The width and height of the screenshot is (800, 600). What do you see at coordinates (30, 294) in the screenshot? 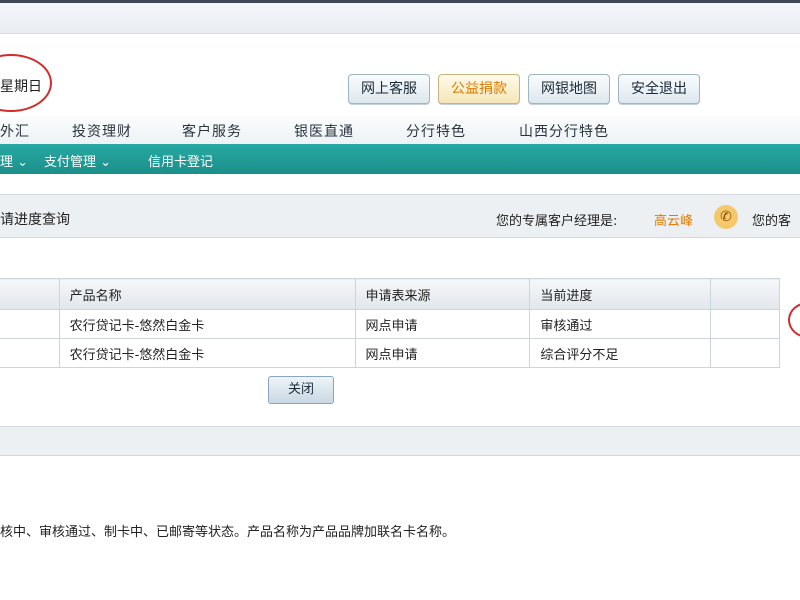
I see `col-header` at bounding box center [30, 294].